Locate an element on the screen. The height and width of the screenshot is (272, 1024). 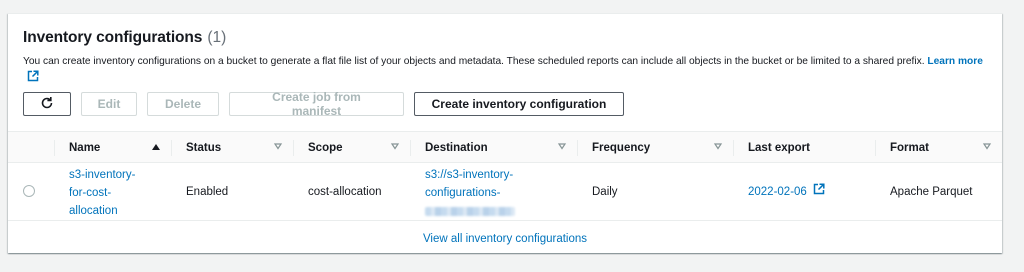
column-label: Scope is located at coordinates (325, 148).